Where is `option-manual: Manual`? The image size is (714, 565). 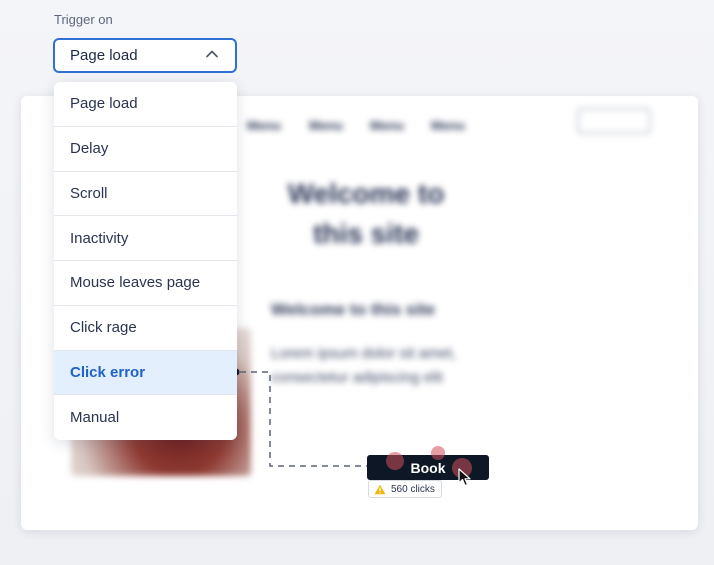 option-manual: Manual is located at coordinates (145, 417).